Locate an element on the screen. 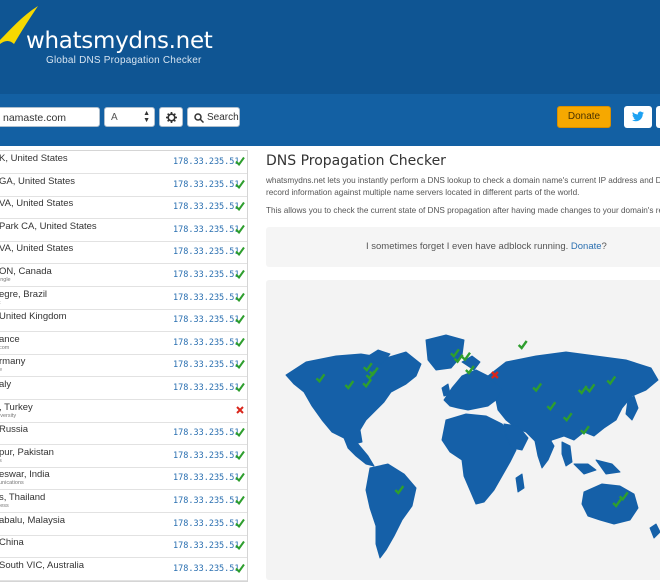 The height and width of the screenshot is (582, 660). result-row: China 178.33.235.51 is located at coordinates (123, 547).